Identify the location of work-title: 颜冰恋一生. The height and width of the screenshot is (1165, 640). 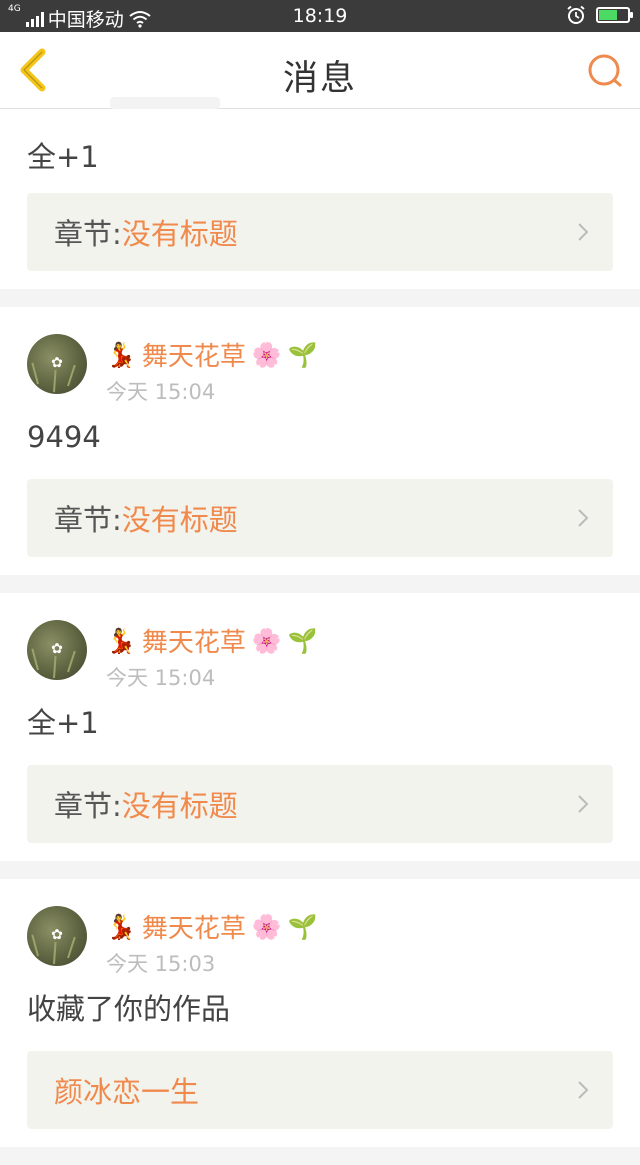
(127, 1092).